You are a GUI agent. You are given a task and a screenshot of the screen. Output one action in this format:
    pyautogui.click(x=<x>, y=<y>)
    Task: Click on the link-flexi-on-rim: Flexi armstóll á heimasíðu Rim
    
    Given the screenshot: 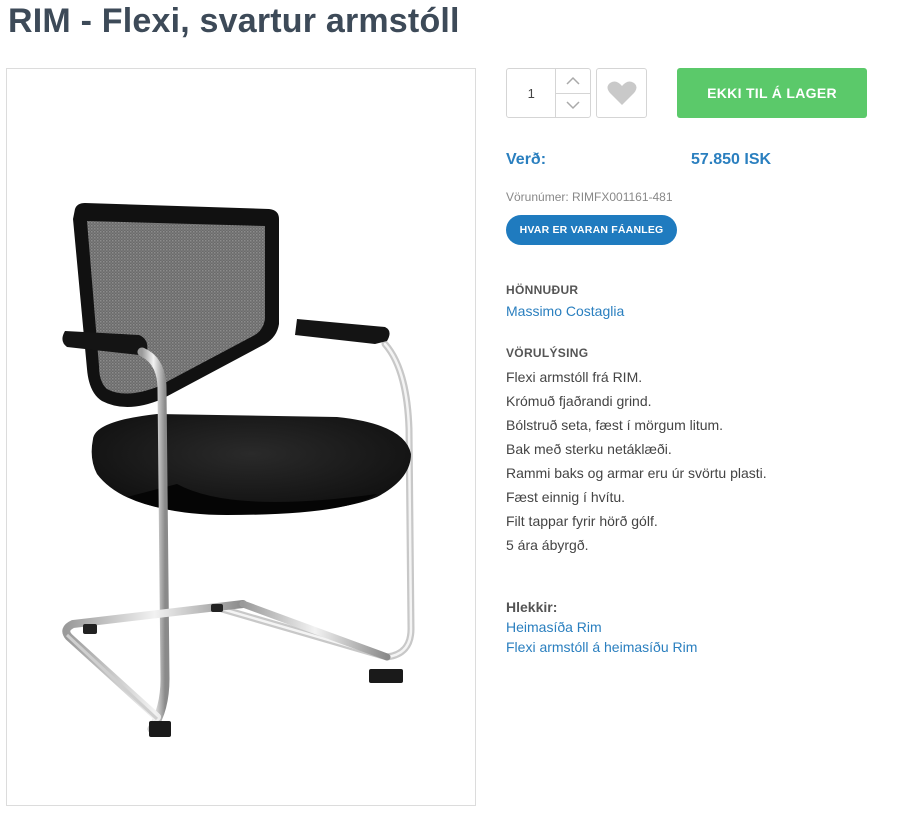 What is the action you would take?
    pyautogui.click(x=601, y=647)
    